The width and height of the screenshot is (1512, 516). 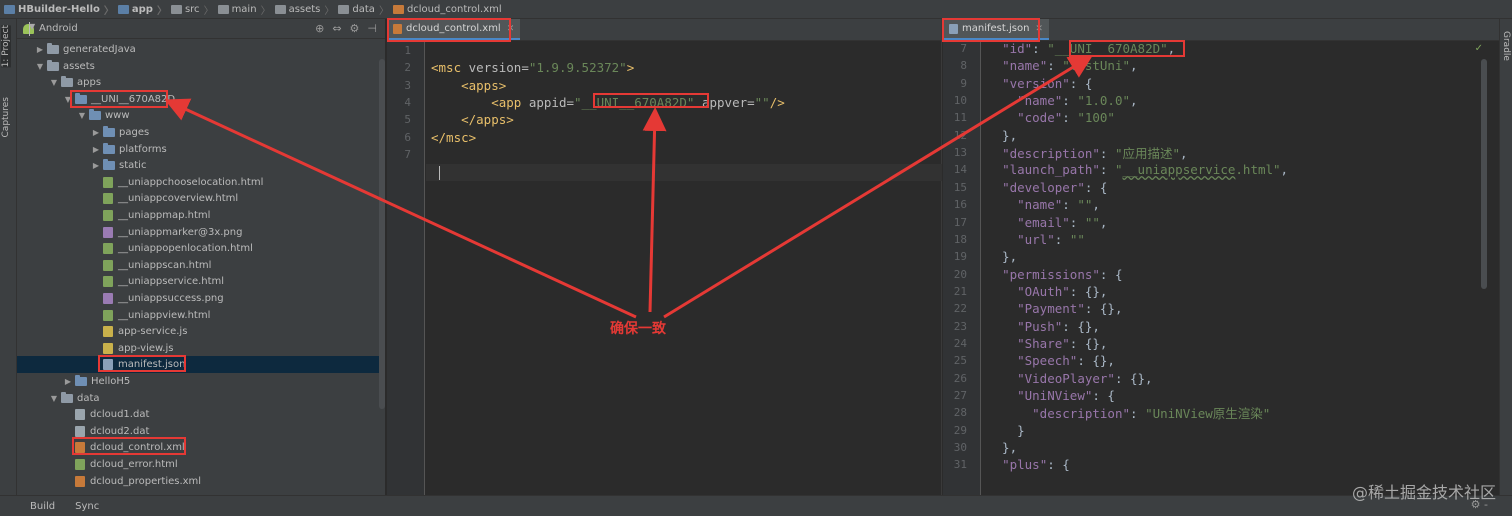 I want to click on code-line: 26 "VideoPlayer": {},, so click(x=1221, y=378).